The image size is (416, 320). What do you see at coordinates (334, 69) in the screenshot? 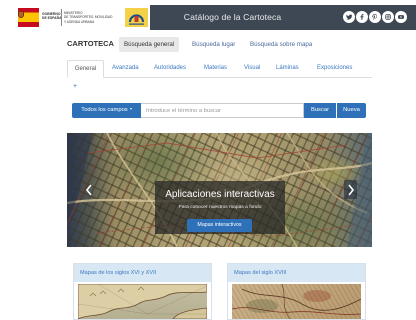
I see `tab-exposiciones: Exposiciones` at bounding box center [334, 69].